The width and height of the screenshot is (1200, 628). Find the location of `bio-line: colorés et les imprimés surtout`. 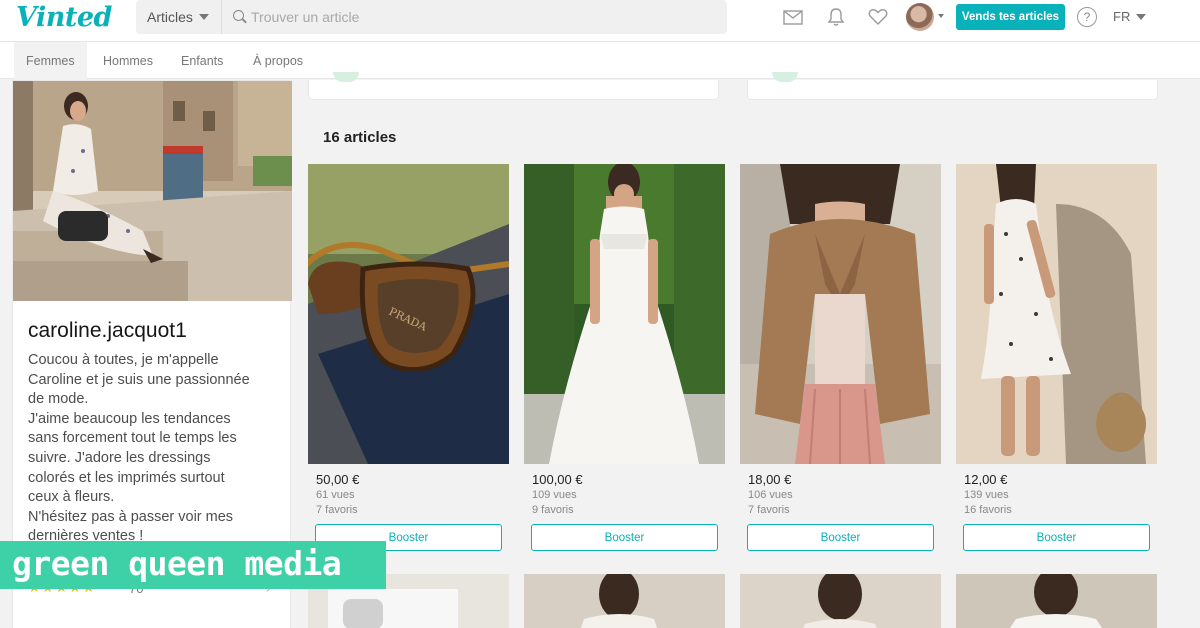

bio-line: colorés et les imprimés surtout is located at coordinates (126, 477).